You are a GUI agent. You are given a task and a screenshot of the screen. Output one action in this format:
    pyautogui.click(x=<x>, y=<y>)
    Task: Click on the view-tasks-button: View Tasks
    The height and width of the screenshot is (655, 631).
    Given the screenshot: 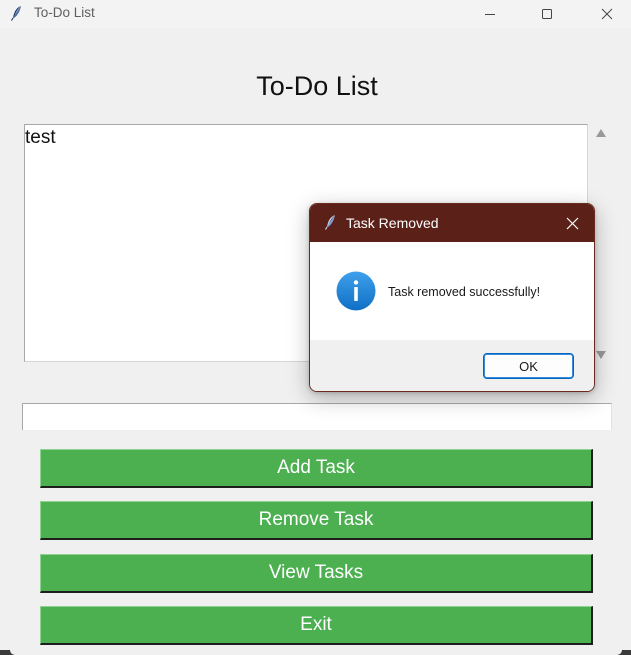 What is the action you would take?
    pyautogui.click(x=316, y=573)
    